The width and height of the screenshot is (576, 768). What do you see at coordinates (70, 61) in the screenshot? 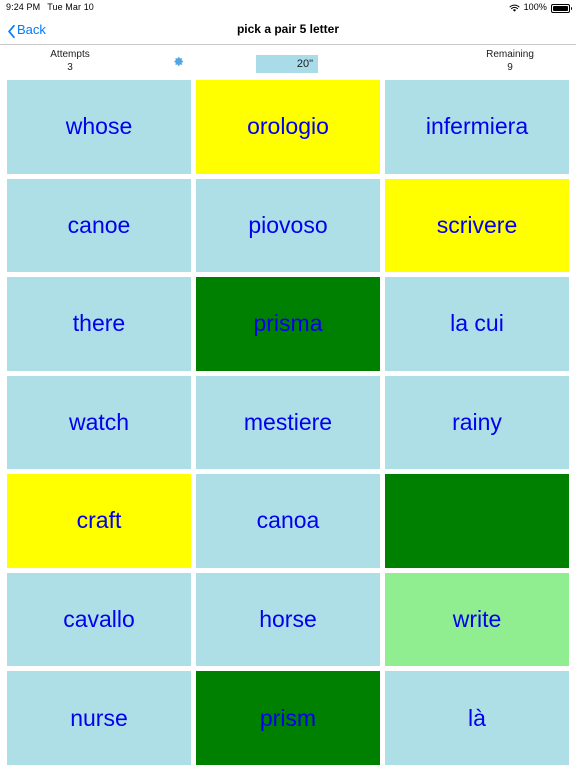
I see `attempts-stat: Attempts 3` at bounding box center [70, 61].